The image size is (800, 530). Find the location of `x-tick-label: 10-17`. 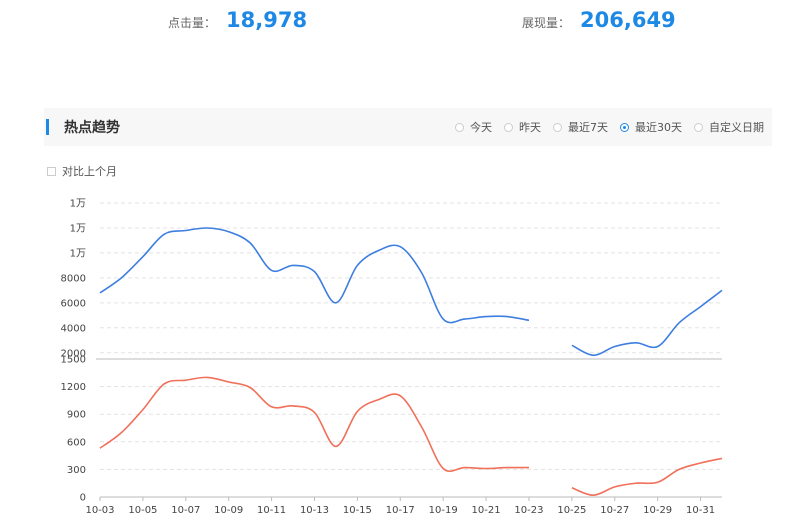

x-tick-label: 10-17 is located at coordinates (400, 510).